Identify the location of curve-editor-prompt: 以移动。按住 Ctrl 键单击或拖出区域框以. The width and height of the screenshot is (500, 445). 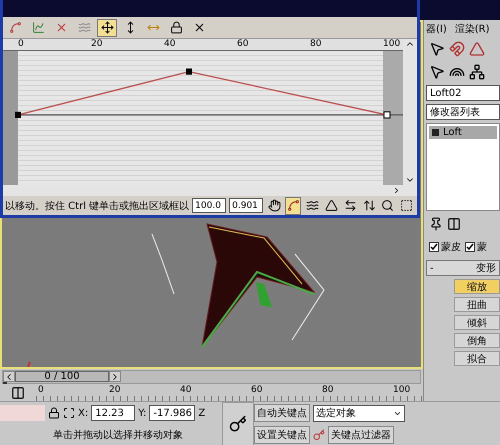
(97, 206).